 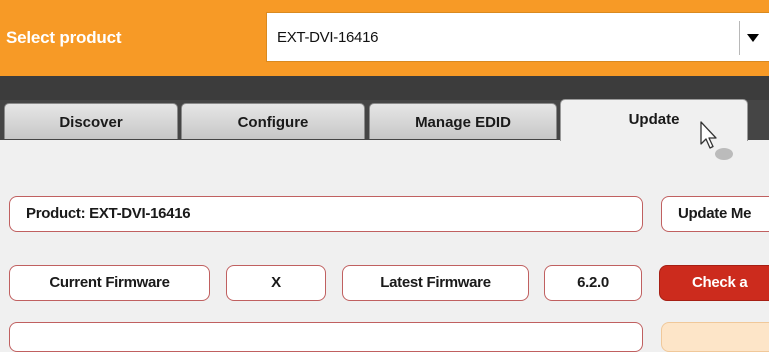 What do you see at coordinates (91, 121) in the screenshot?
I see `tab-discover: Discover` at bounding box center [91, 121].